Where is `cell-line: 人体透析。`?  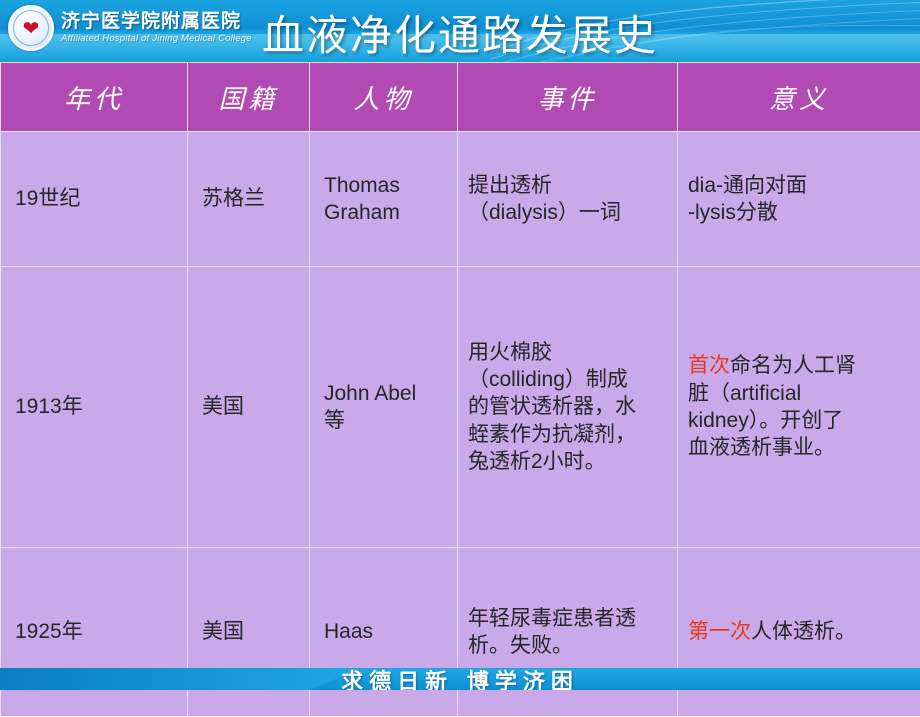
cell-line: 人体透析。 is located at coordinates (803, 631).